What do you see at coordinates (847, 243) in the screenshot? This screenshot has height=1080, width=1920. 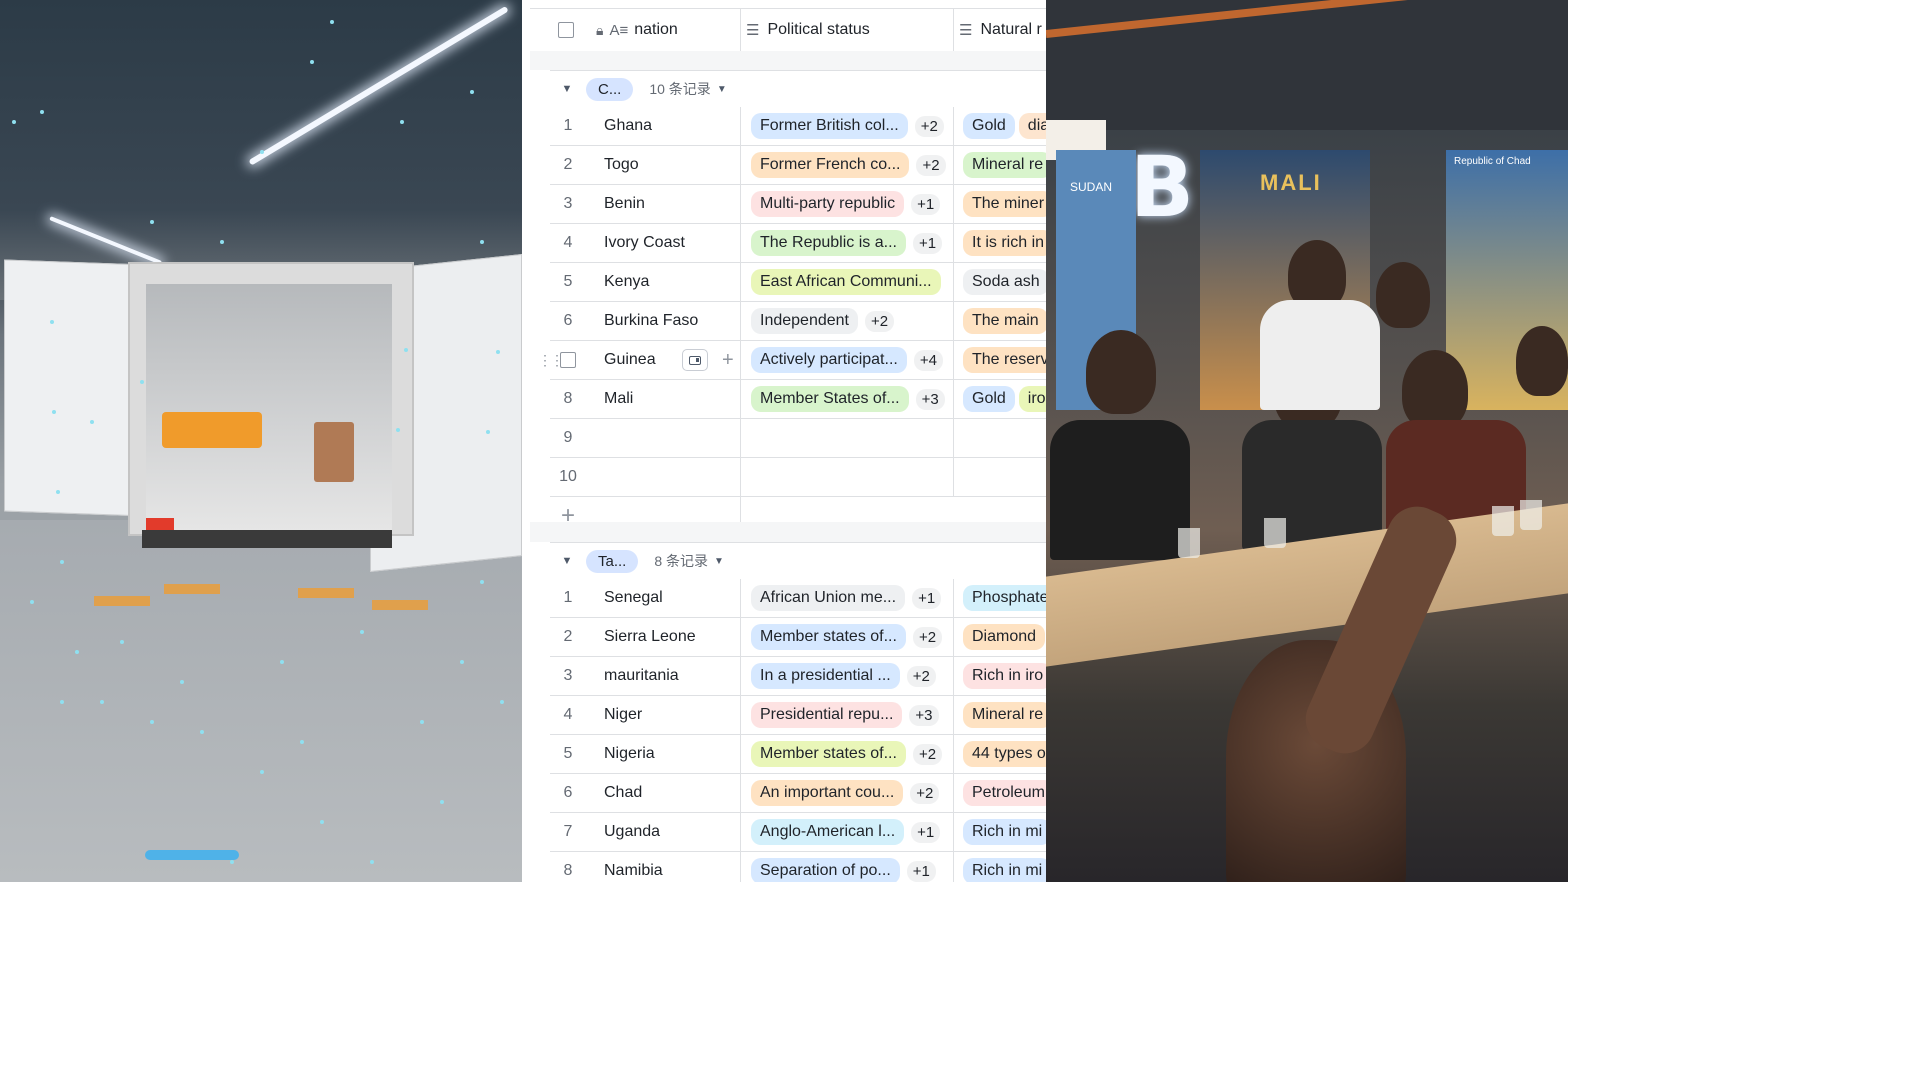 I see `political-status-cell: The Republic is a... +1` at bounding box center [847, 243].